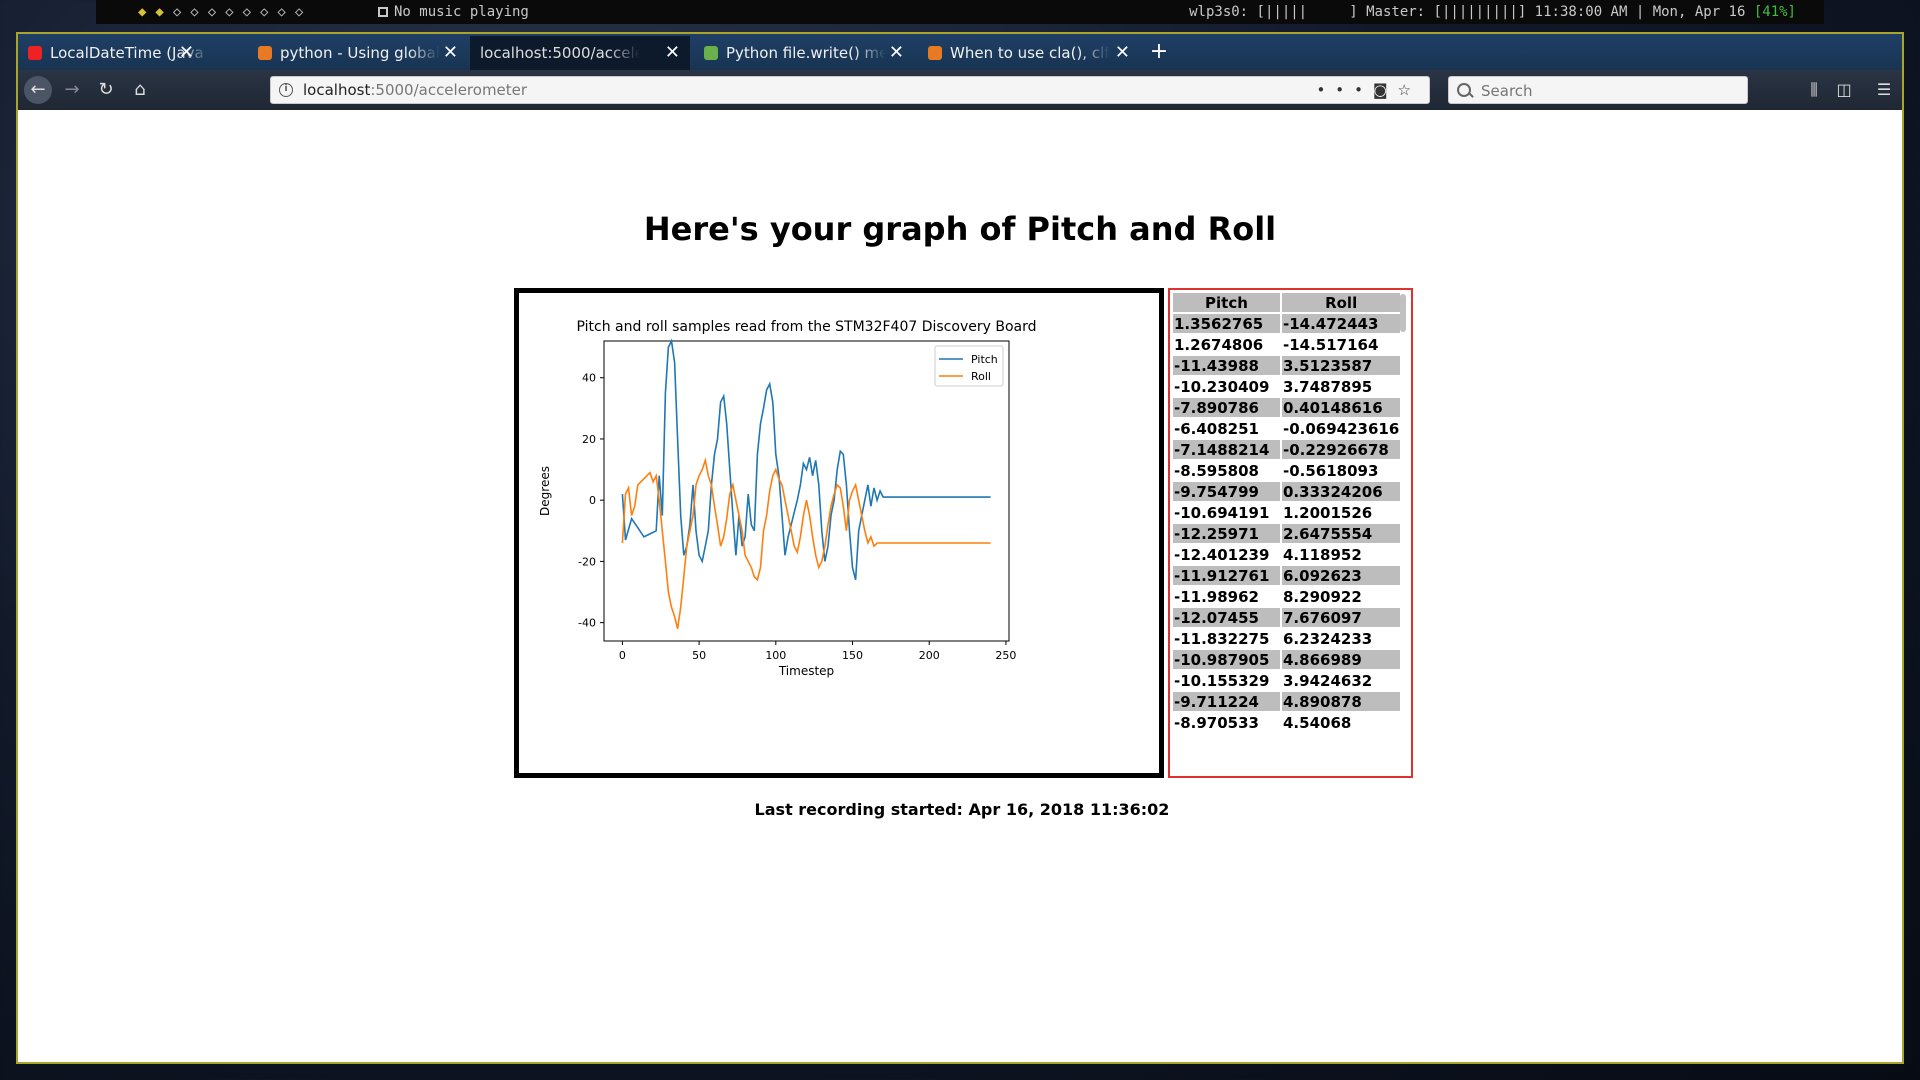 This screenshot has width=1920, height=1080. Describe the element at coordinates (1322, 596) in the screenshot. I see `roll-cell: 8.290922` at that location.